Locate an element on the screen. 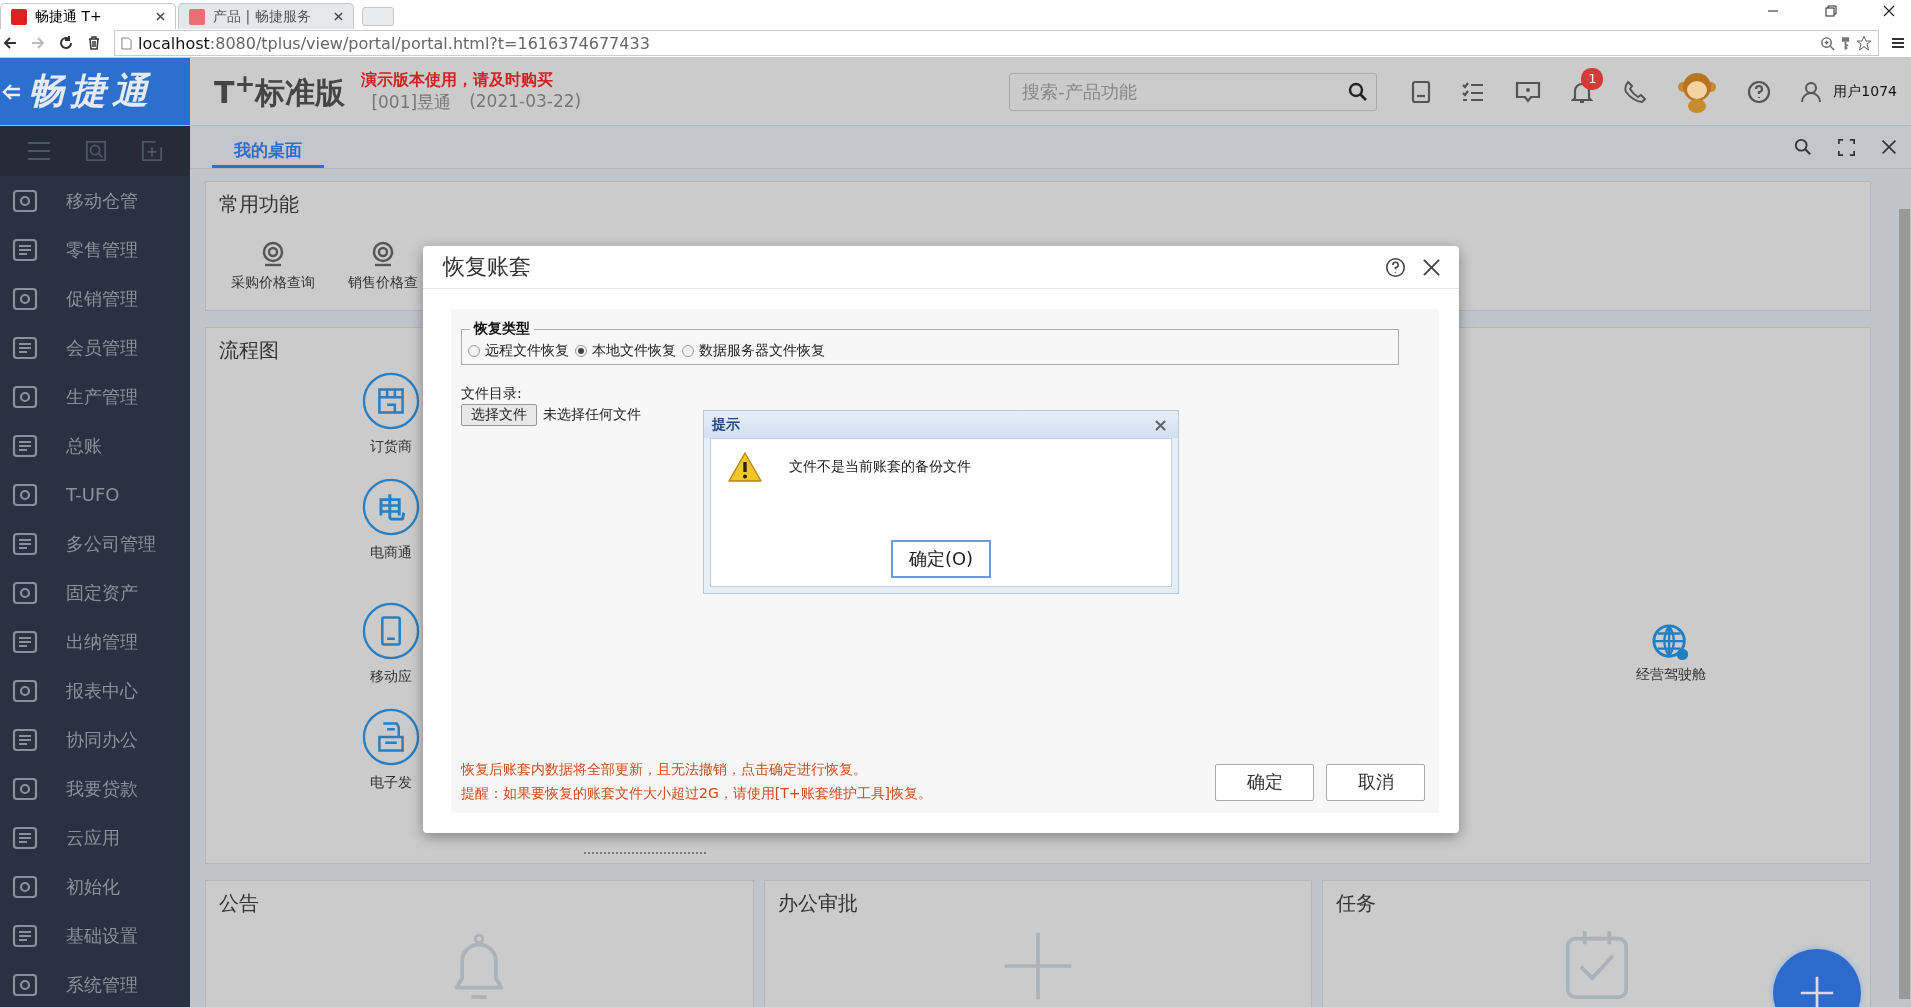  browser-tab: 畅捷通 T+ is located at coordinates (88, 16).